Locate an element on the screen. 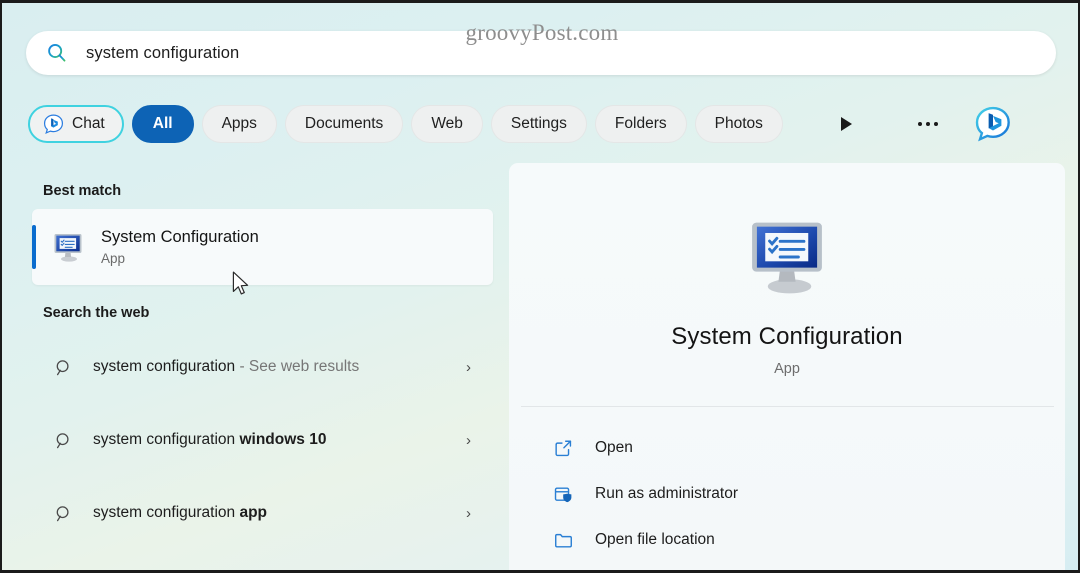 The height and width of the screenshot is (573, 1080). web-result-item: system configuration app › is located at coordinates (262, 513).